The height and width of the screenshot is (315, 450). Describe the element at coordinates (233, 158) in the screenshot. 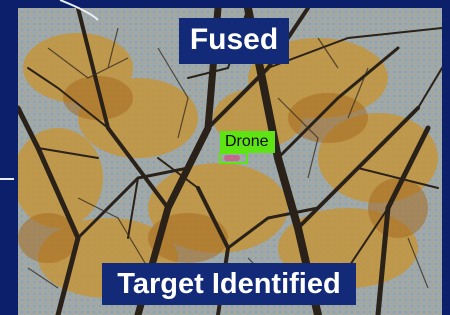

I see `detection-bounding-box` at that location.